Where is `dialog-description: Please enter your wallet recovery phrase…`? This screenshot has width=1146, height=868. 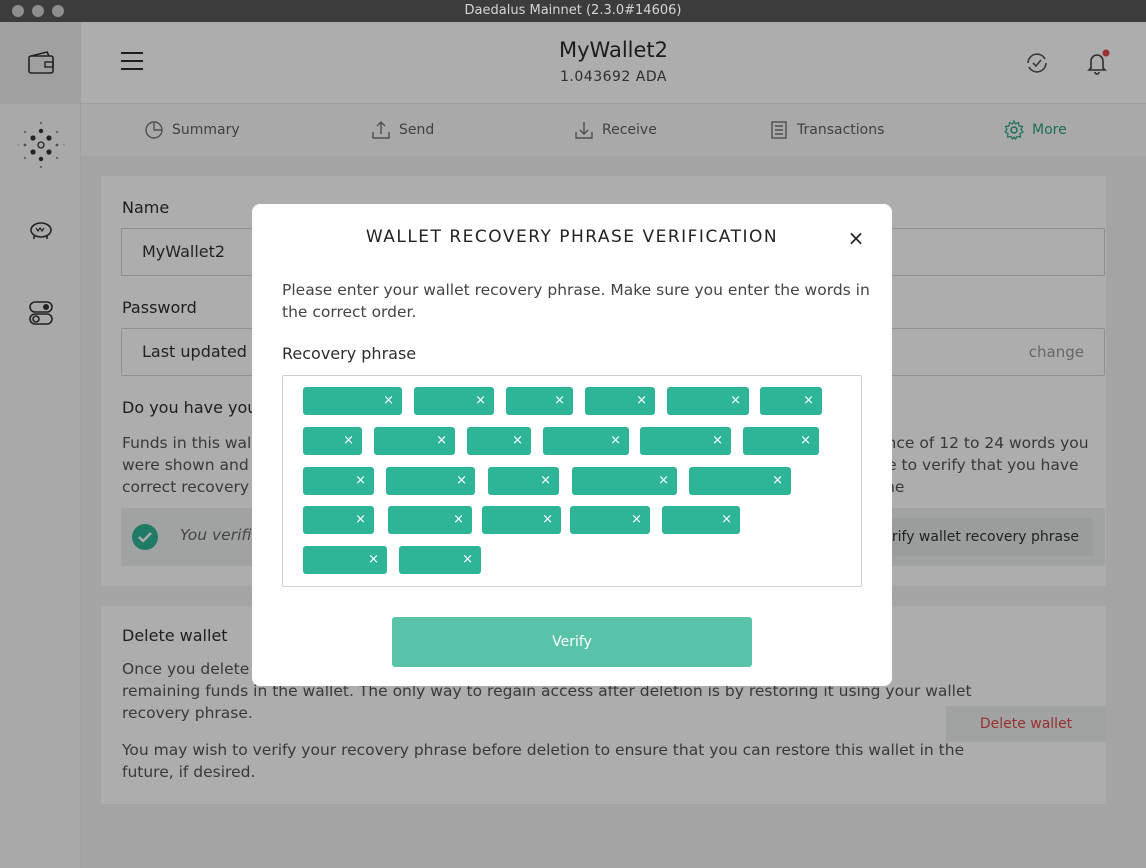 dialog-description: Please enter your wallet recovery phrase… is located at coordinates (576, 301).